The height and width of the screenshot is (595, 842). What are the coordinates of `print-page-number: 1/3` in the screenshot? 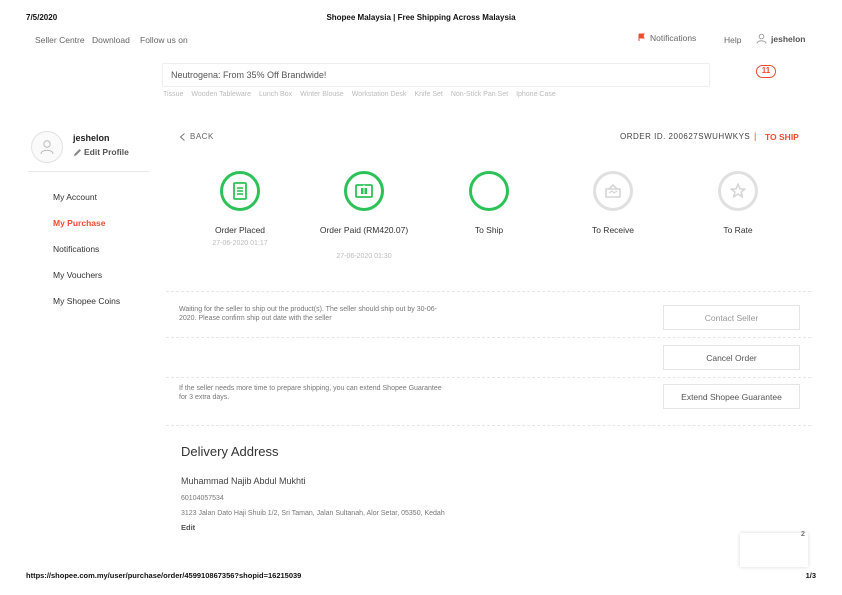 It's located at (810, 575).